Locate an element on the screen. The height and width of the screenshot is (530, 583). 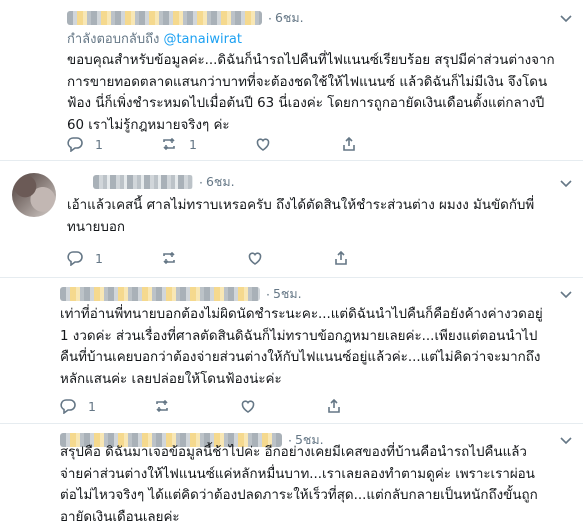
retweet-button: 1 is located at coordinates (179, 144).